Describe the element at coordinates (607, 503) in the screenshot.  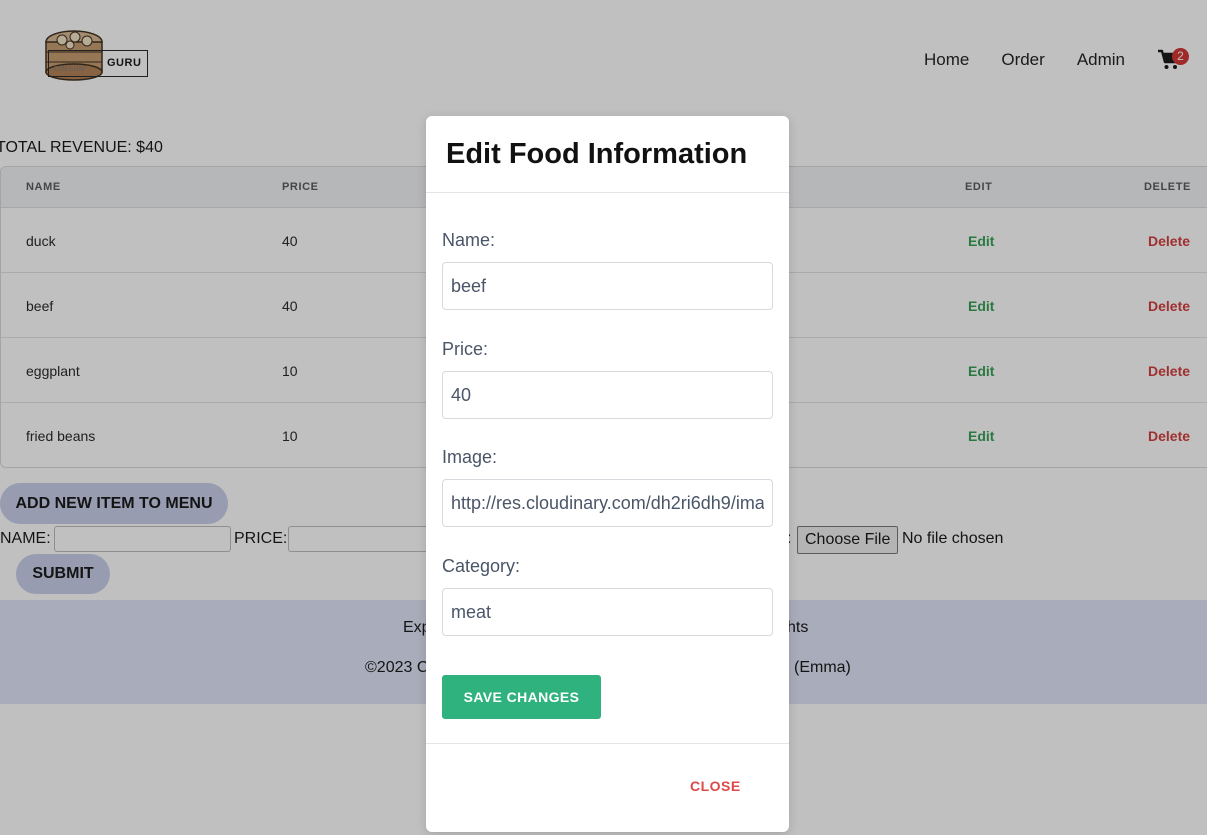
I see `image-url-input` at that location.